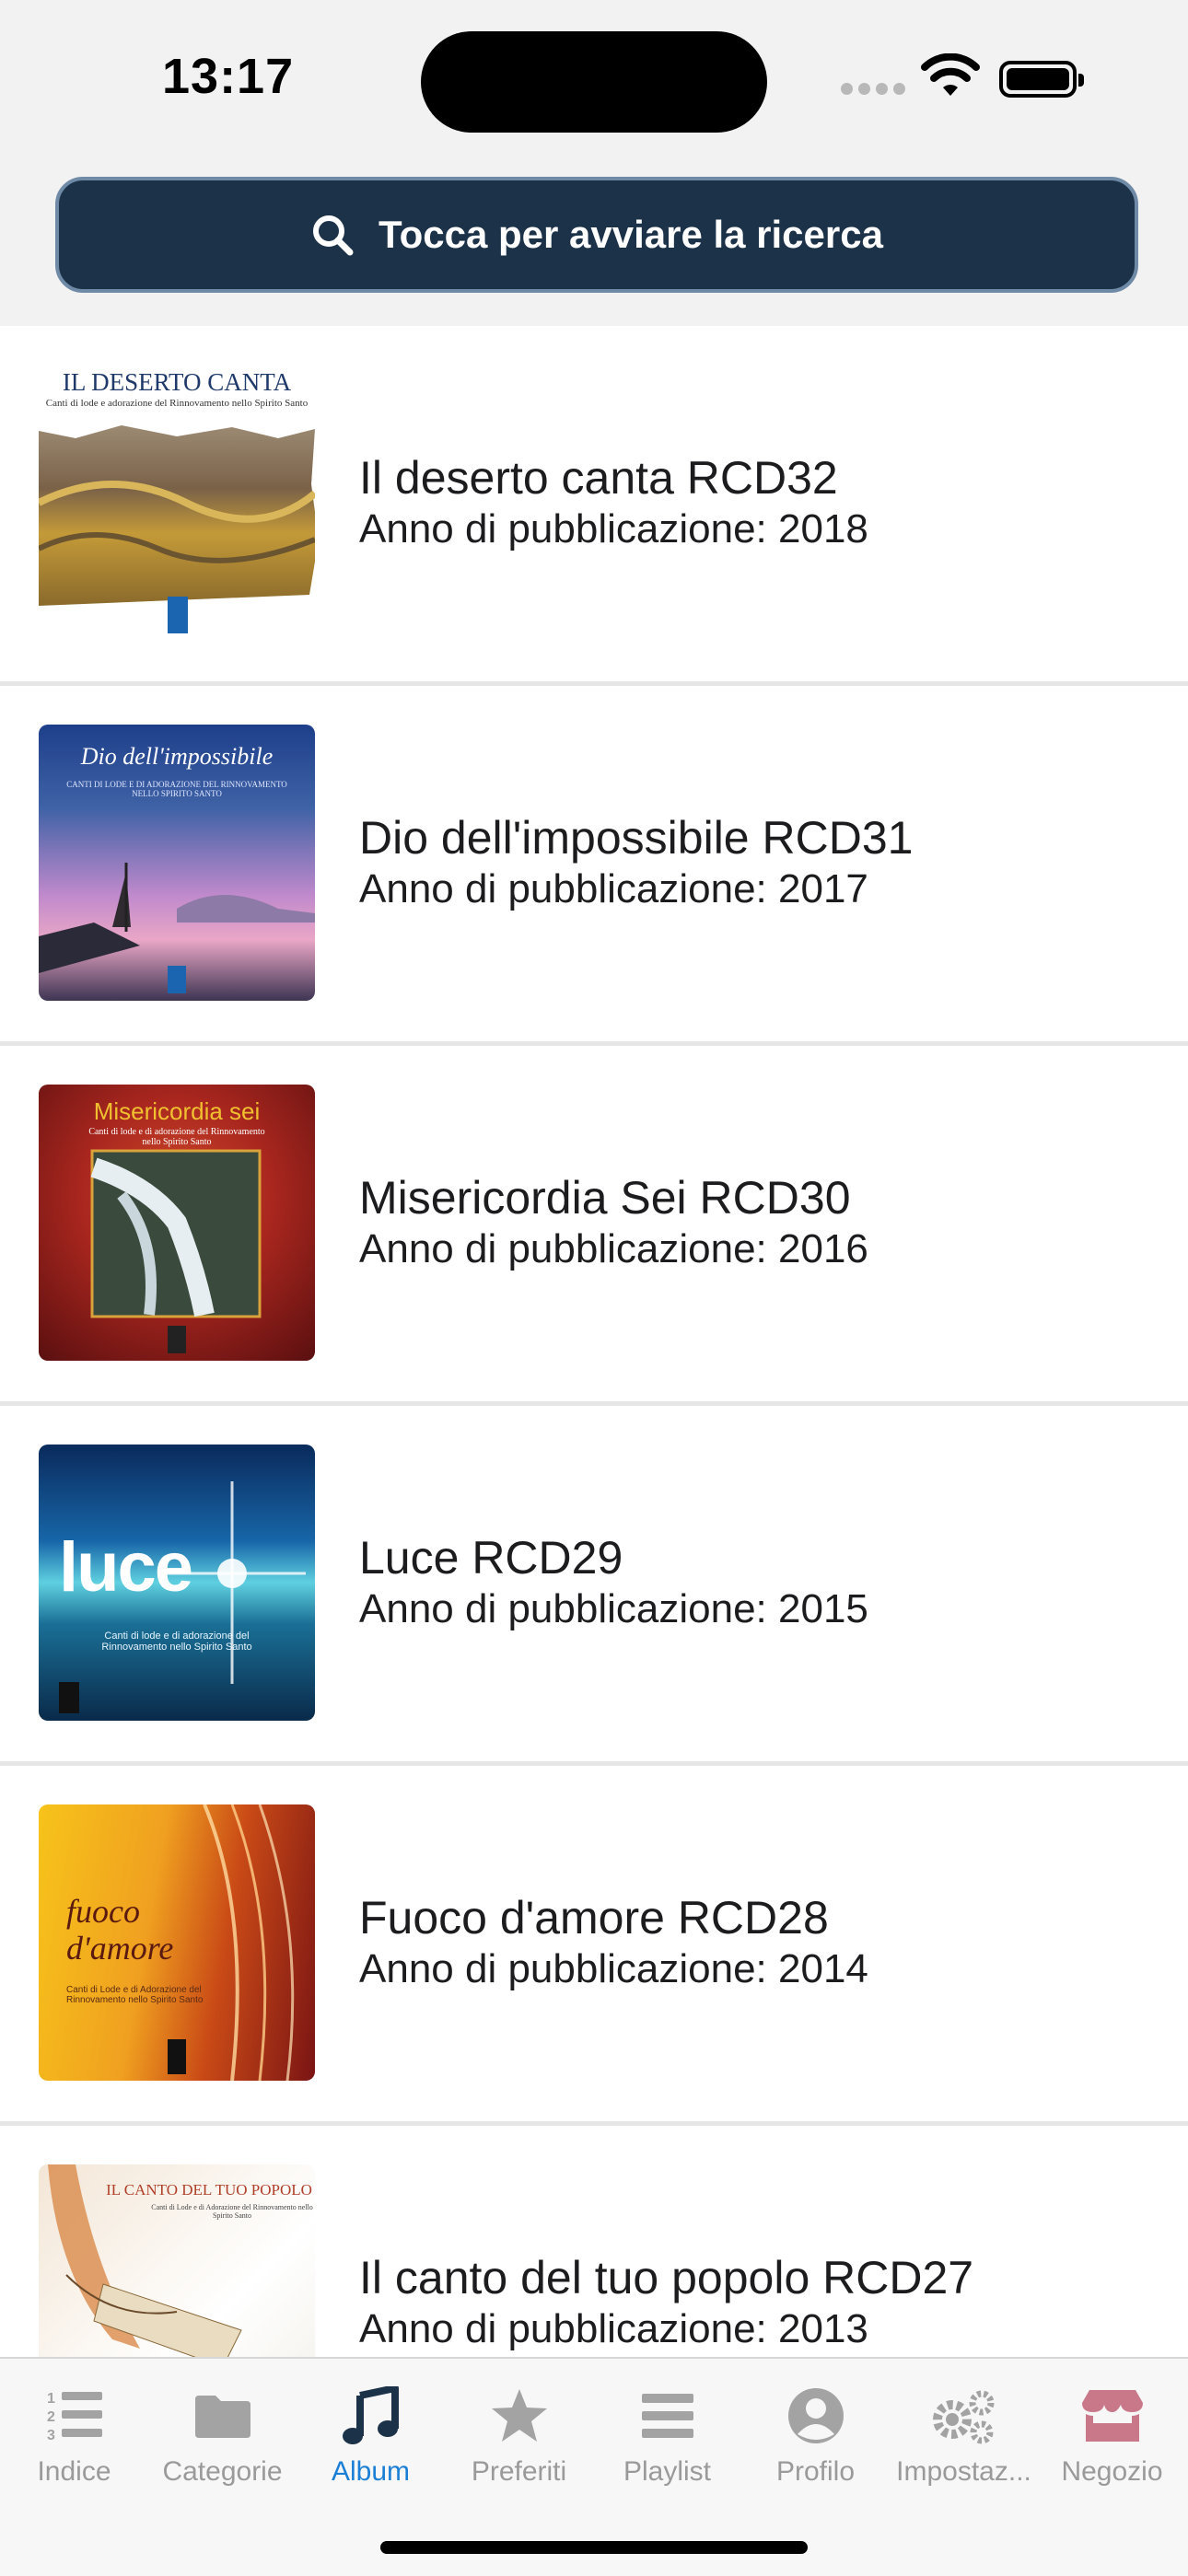 Image resolution: width=1188 pixels, height=2576 pixels. I want to click on svg-text: 1, so click(51, 2399).